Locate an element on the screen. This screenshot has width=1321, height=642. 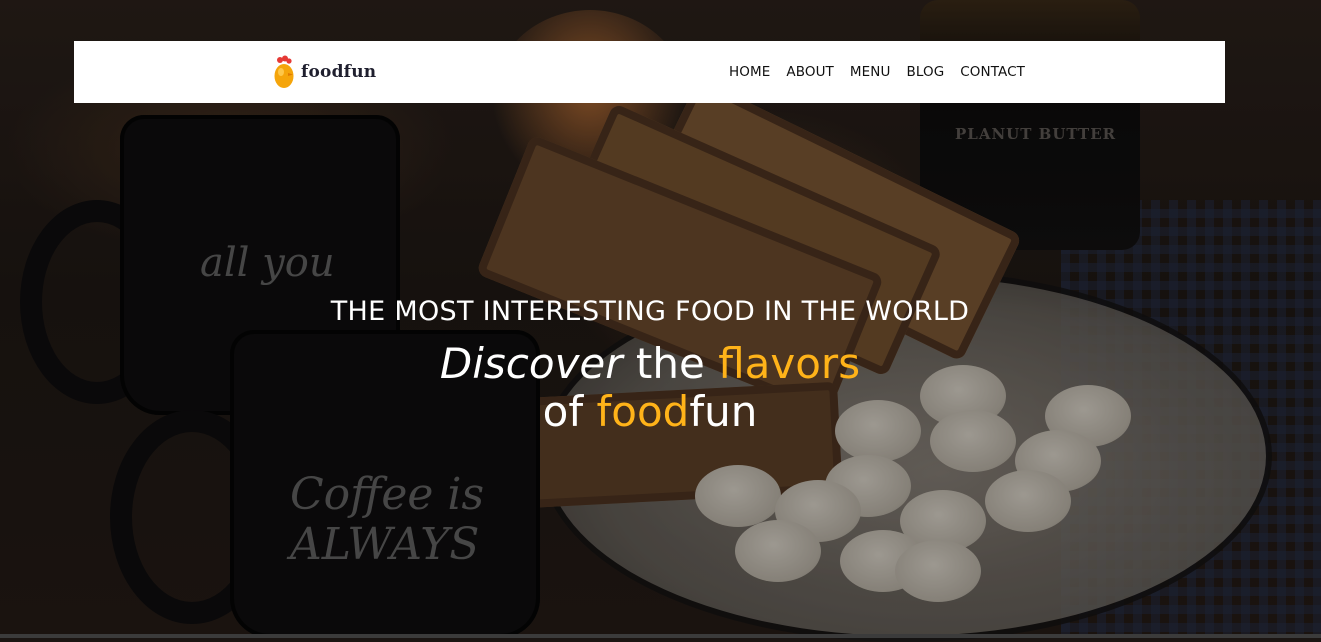
nav-about: ABOUT is located at coordinates (810, 72).